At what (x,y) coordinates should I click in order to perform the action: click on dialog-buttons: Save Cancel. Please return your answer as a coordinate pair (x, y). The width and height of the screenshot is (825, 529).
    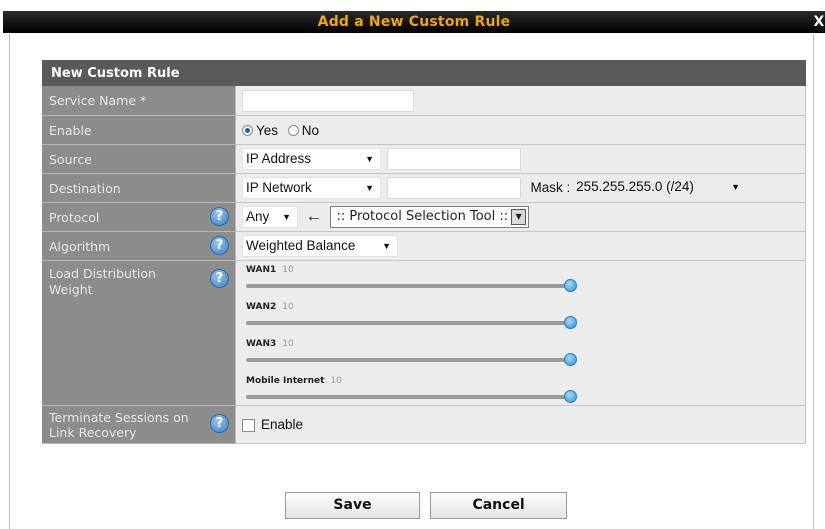
    Looking at the image, I should click on (426, 505).